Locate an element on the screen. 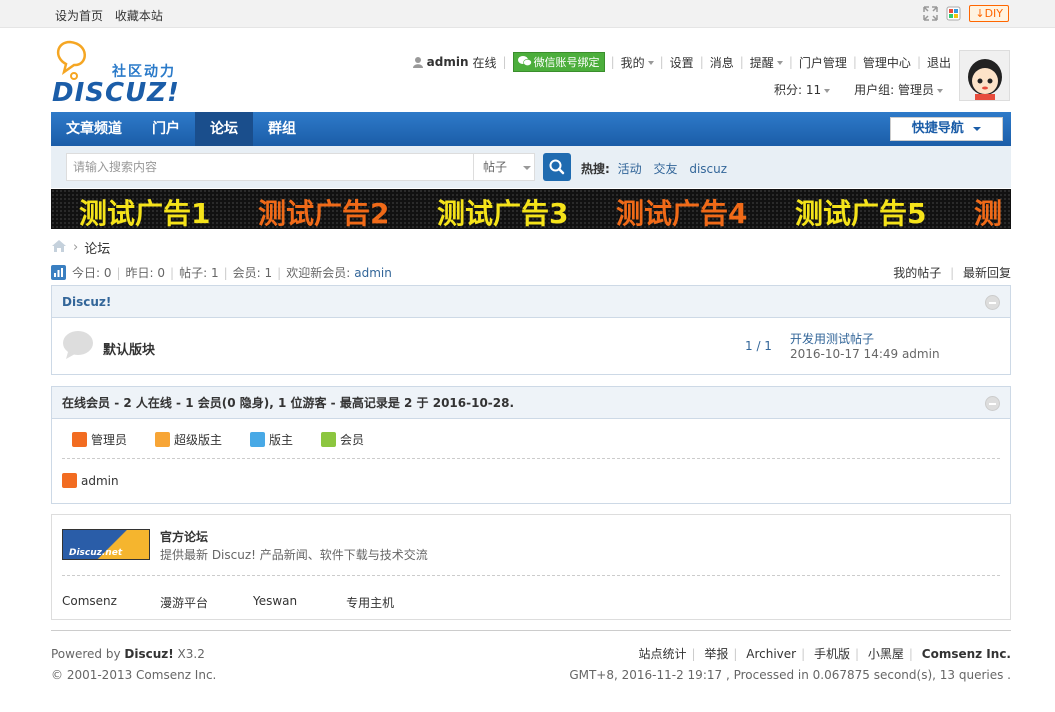 This screenshot has width=1055, height=712. featured-link-logo: Discuz.net is located at coordinates (106, 544).